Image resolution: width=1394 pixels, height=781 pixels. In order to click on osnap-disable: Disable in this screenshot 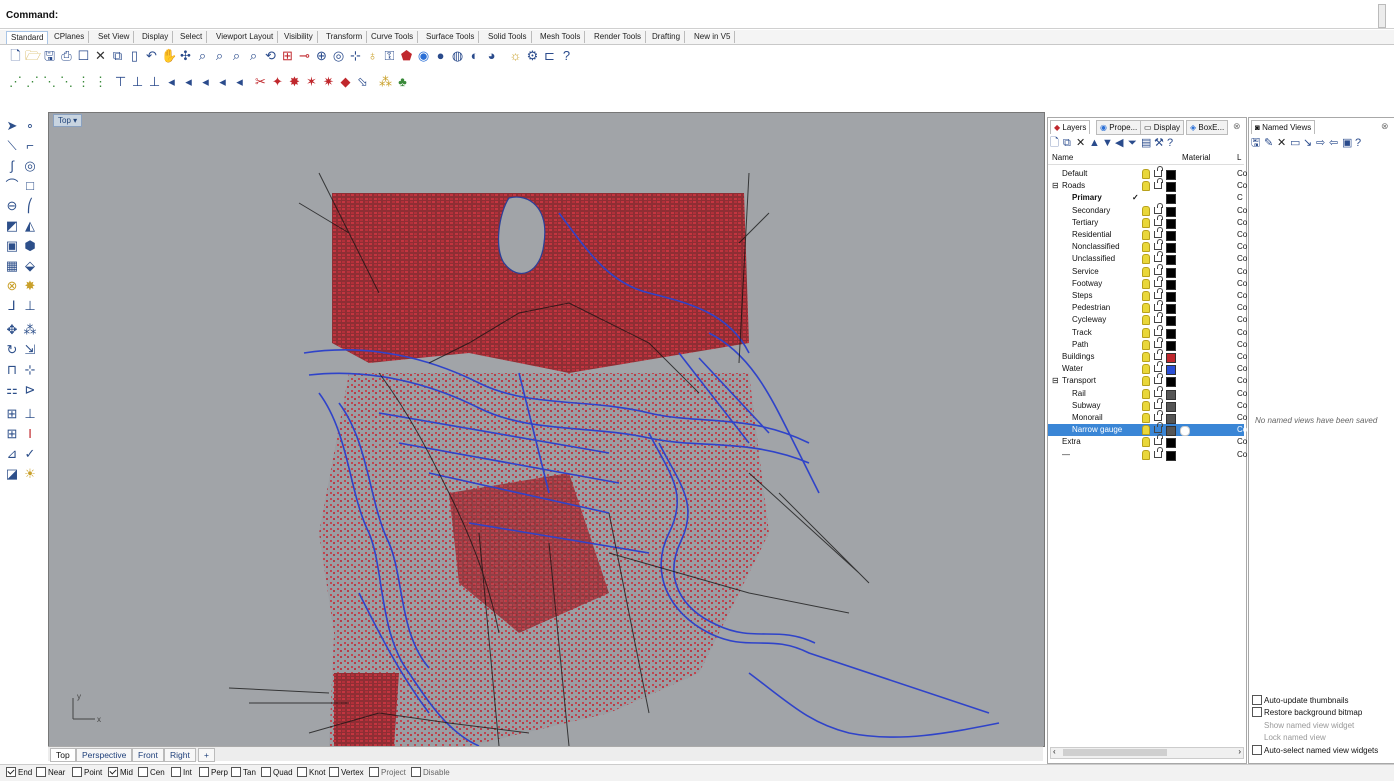, I will do `click(430, 772)`.